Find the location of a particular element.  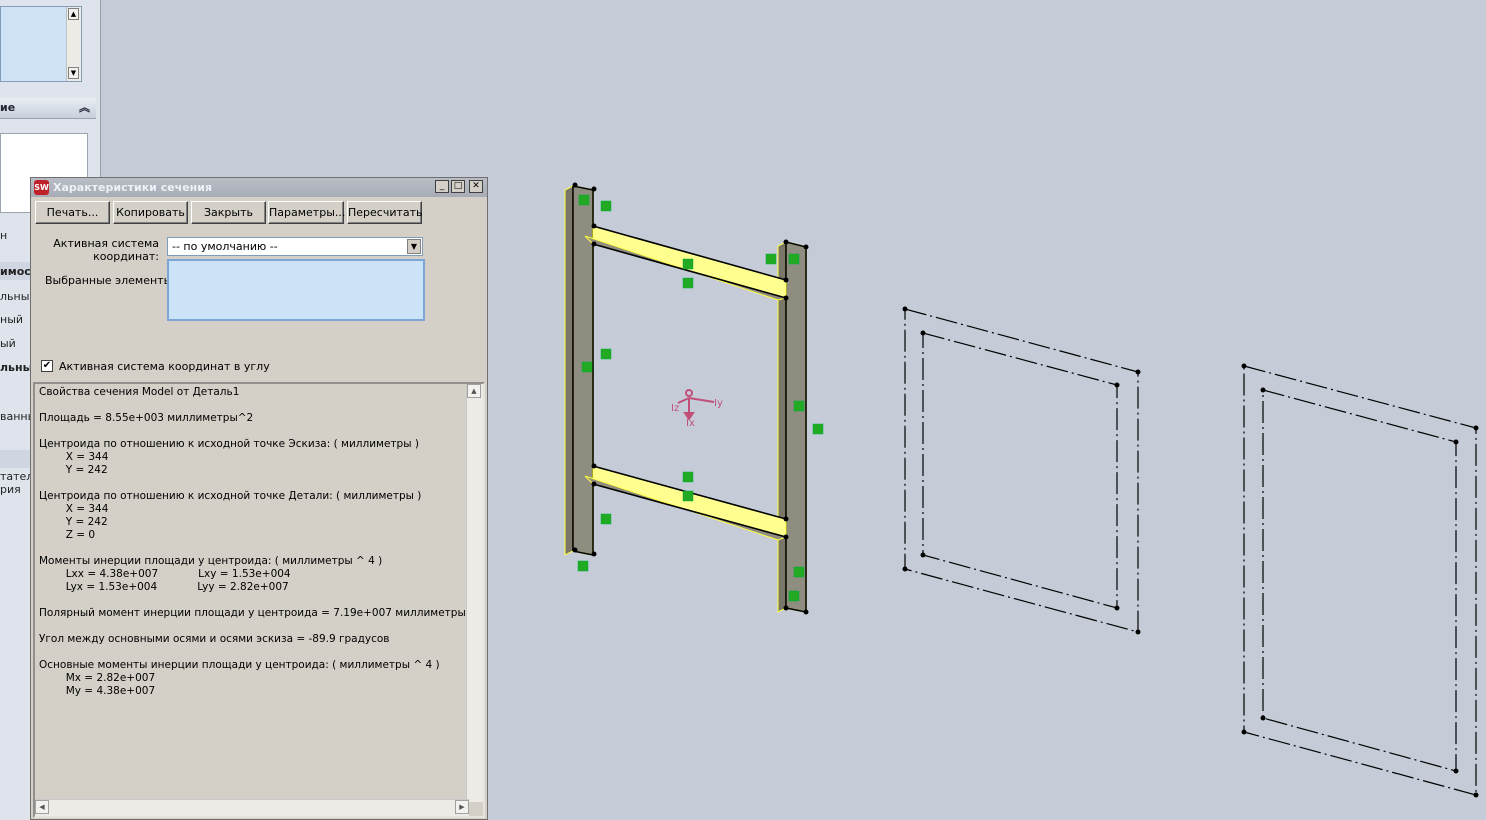

section-header: ие ︽ is located at coordinates (48, 108).